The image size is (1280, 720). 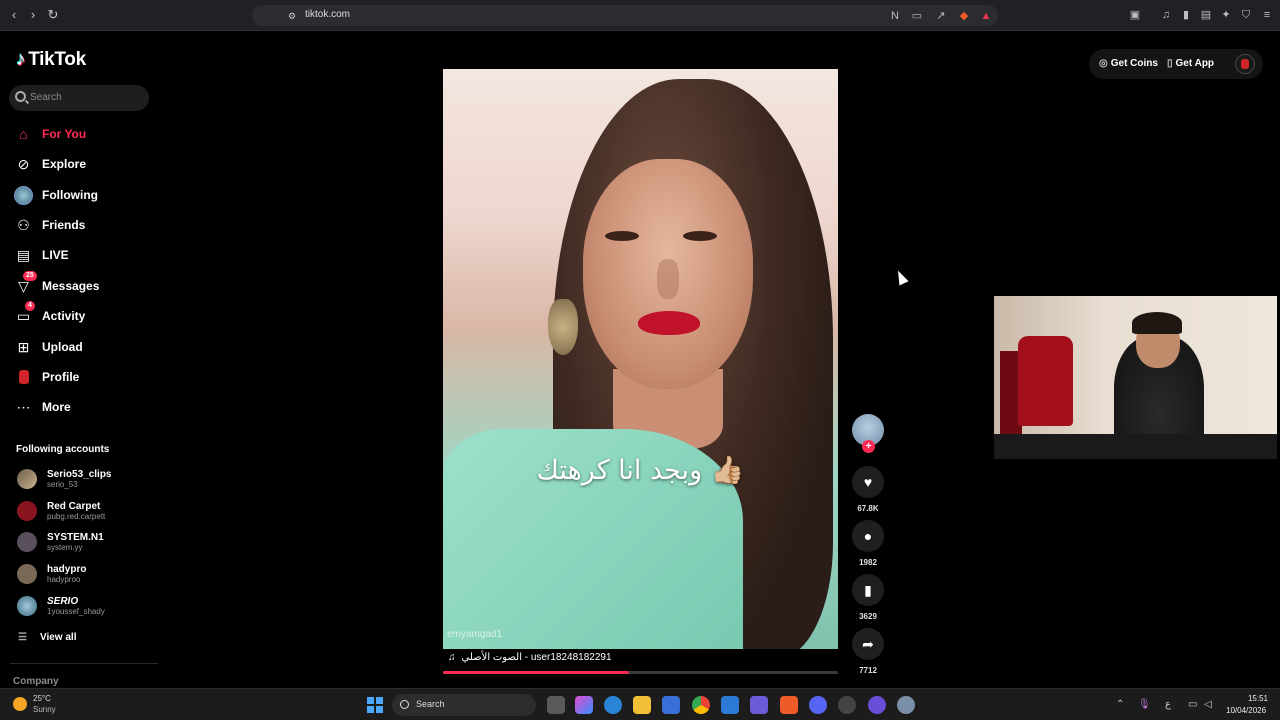 What do you see at coordinates (36, 681) in the screenshot?
I see `company-link: Company` at bounding box center [36, 681].